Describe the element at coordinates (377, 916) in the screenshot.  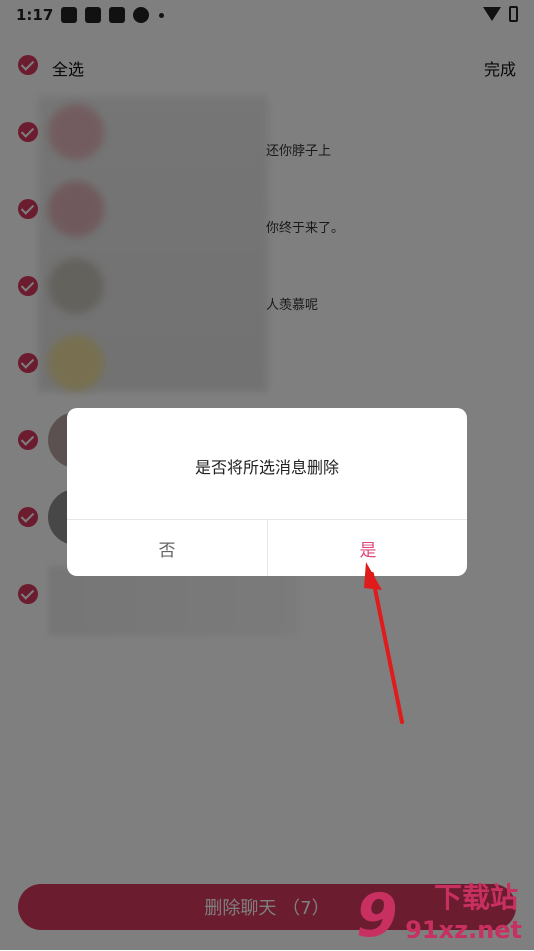
I see `watermark-number: 9` at that location.